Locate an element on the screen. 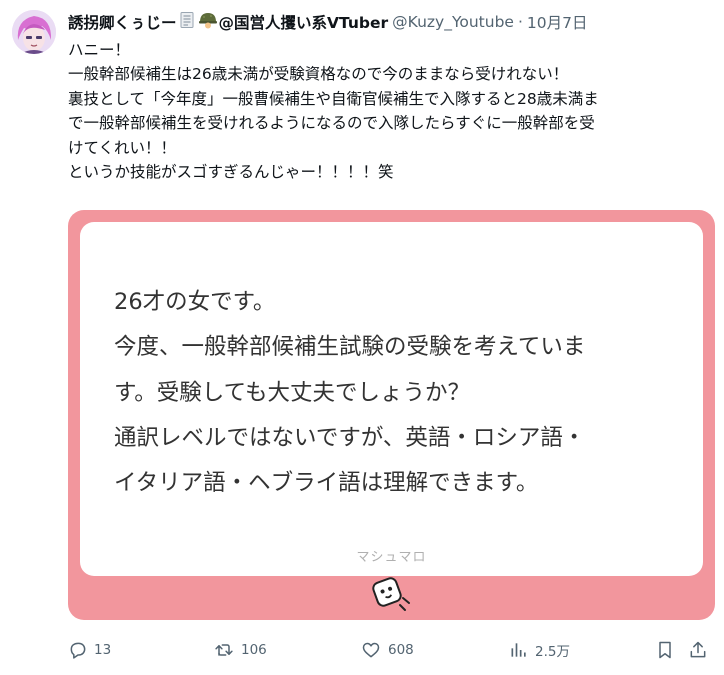 The width and height of the screenshot is (724, 675). tweet-text-line: 一般幹部候補生は26歳未満が受験資格なので今のままなら受けれない！ is located at coordinates (318, 74).